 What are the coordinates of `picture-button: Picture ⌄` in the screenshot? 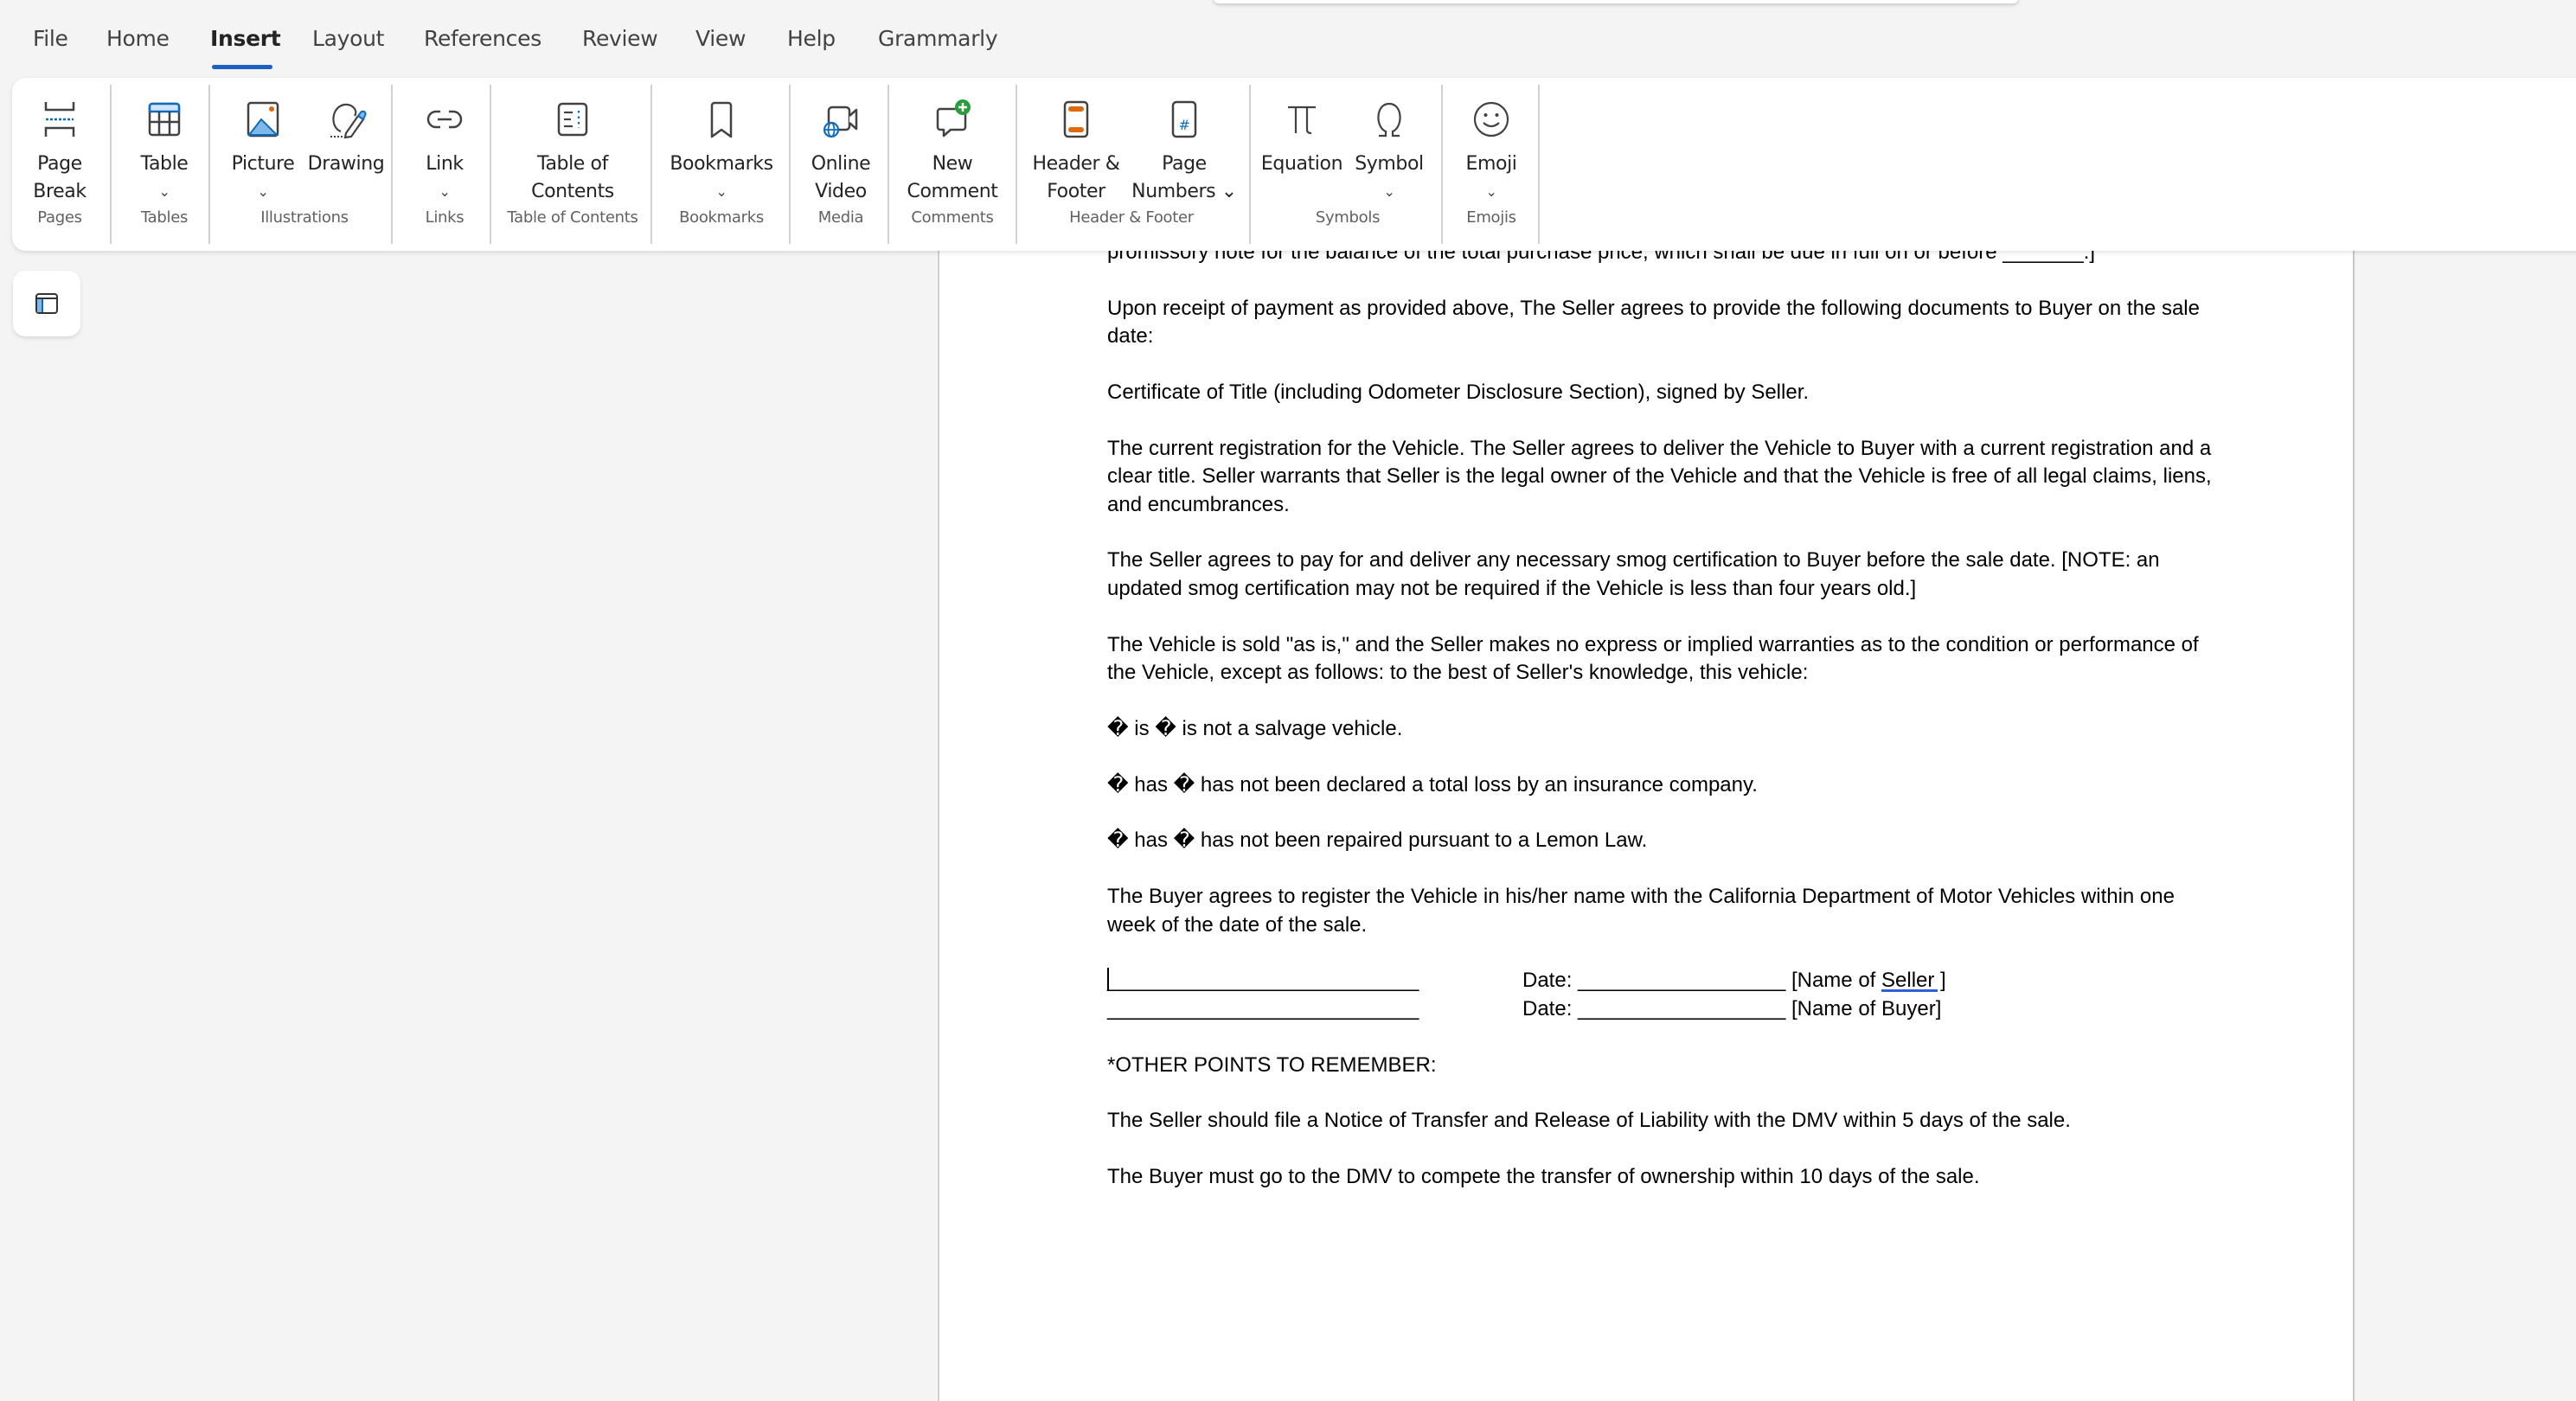 It's located at (263, 143).